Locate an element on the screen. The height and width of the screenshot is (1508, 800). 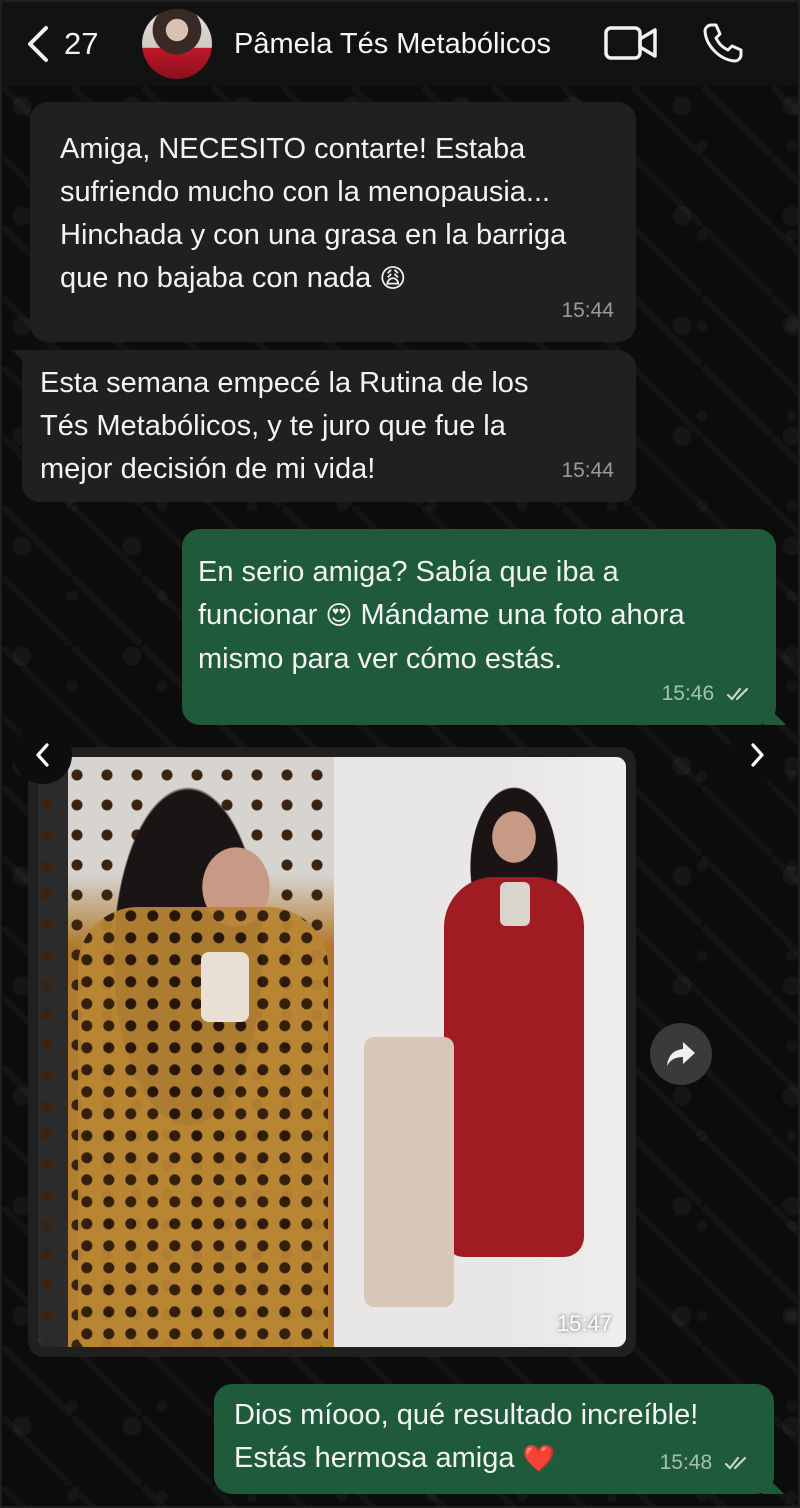
message-time: 15:48 is located at coordinates (686, 1462).